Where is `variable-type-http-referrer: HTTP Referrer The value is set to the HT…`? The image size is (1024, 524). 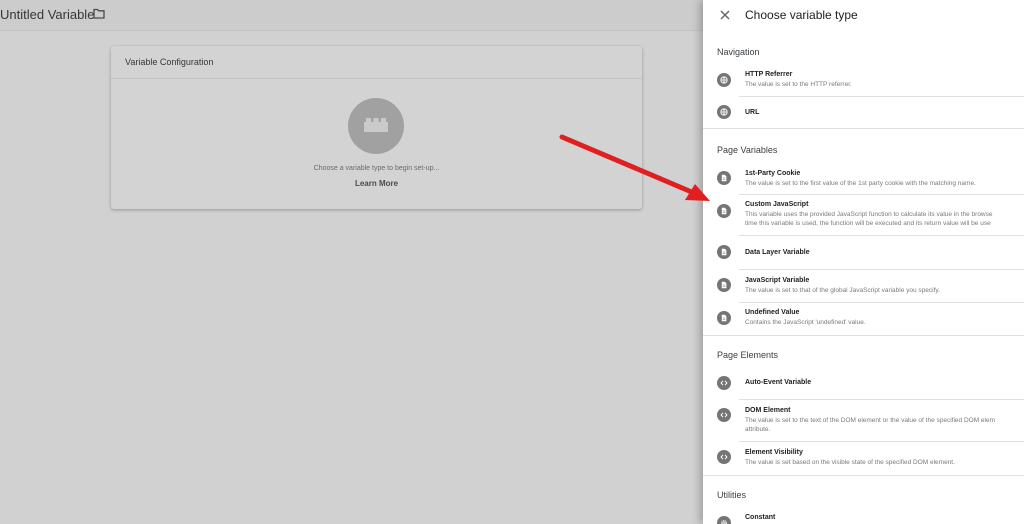 variable-type-http-referrer: HTTP Referrer The value is set to the HT… is located at coordinates (863, 80).